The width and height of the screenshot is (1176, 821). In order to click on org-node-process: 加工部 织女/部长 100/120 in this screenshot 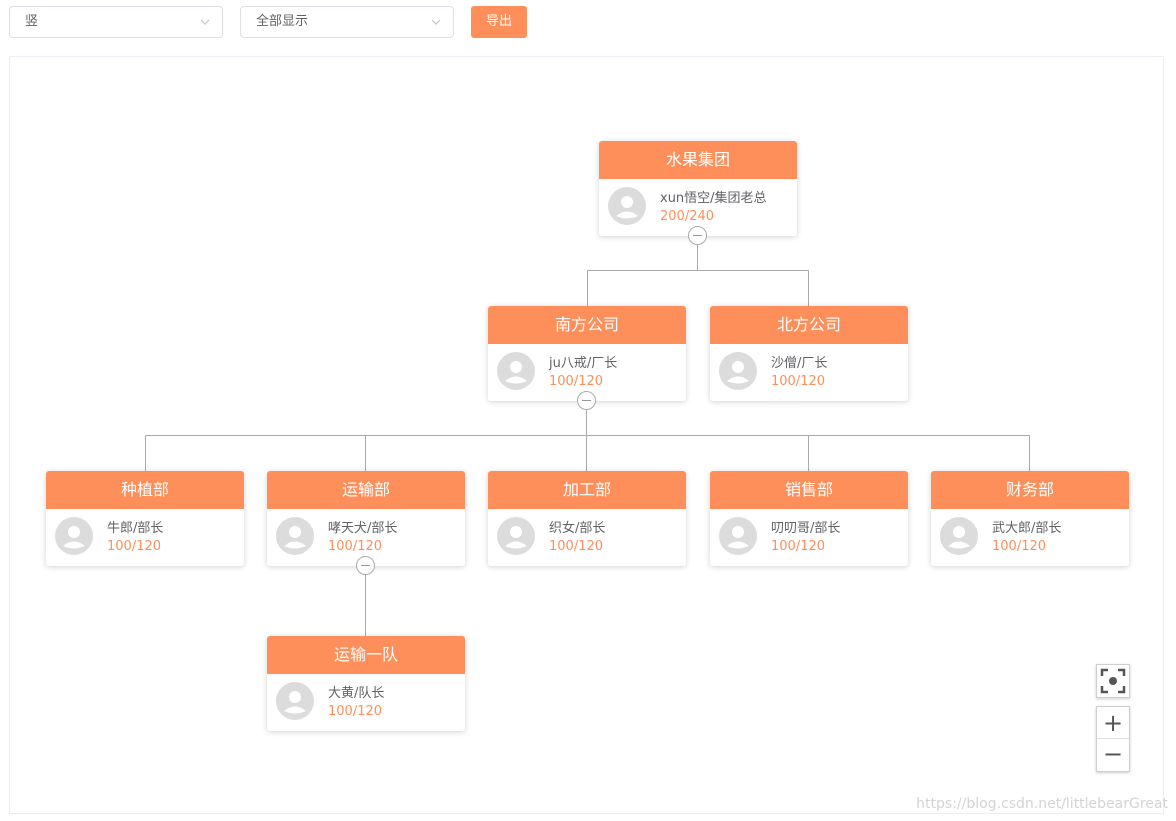, I will do `click(587, 518)`.